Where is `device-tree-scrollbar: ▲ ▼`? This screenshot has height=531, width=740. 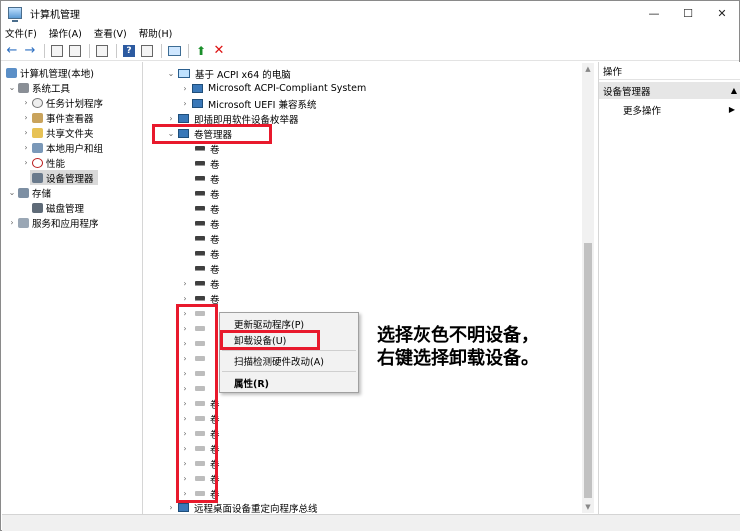
device-tree-scrollbar: ▲ ▼ is located at coordinates (588, 288).